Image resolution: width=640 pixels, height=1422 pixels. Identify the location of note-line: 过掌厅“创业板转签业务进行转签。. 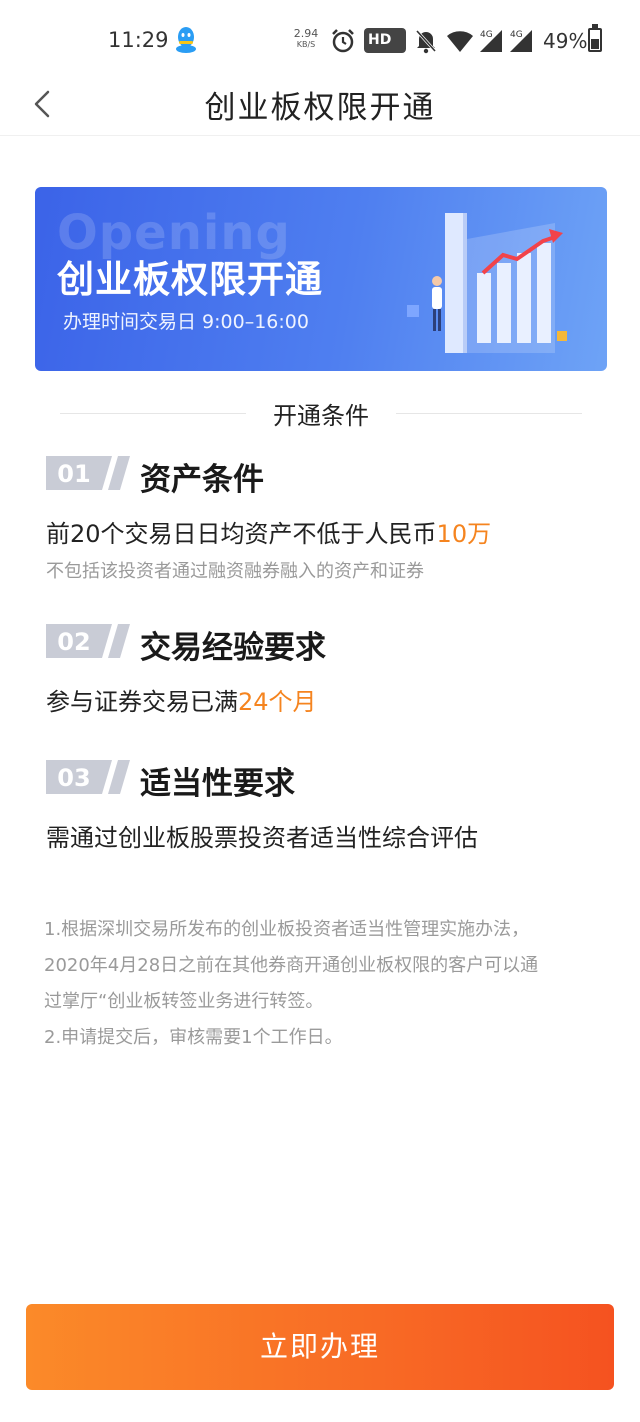
(184, 1001).